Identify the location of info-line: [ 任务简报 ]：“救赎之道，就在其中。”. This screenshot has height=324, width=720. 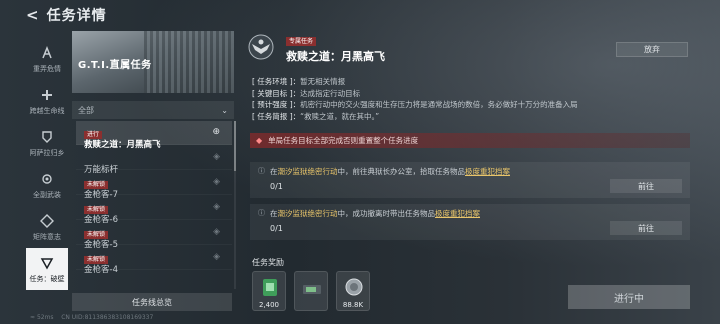
(316, 116).